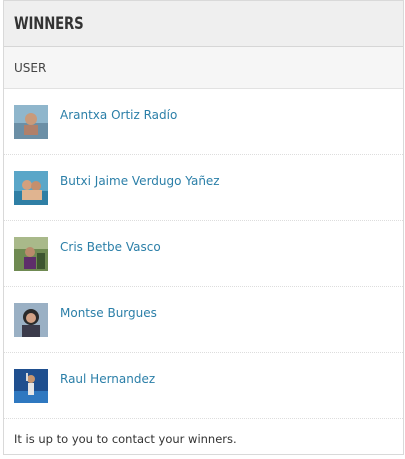 The image size is (405, 459). What do you see at coordinates (203, 386) in the screenshot?
I see `winner-row: Raul Hernandez` at bounding box center [203, 386].